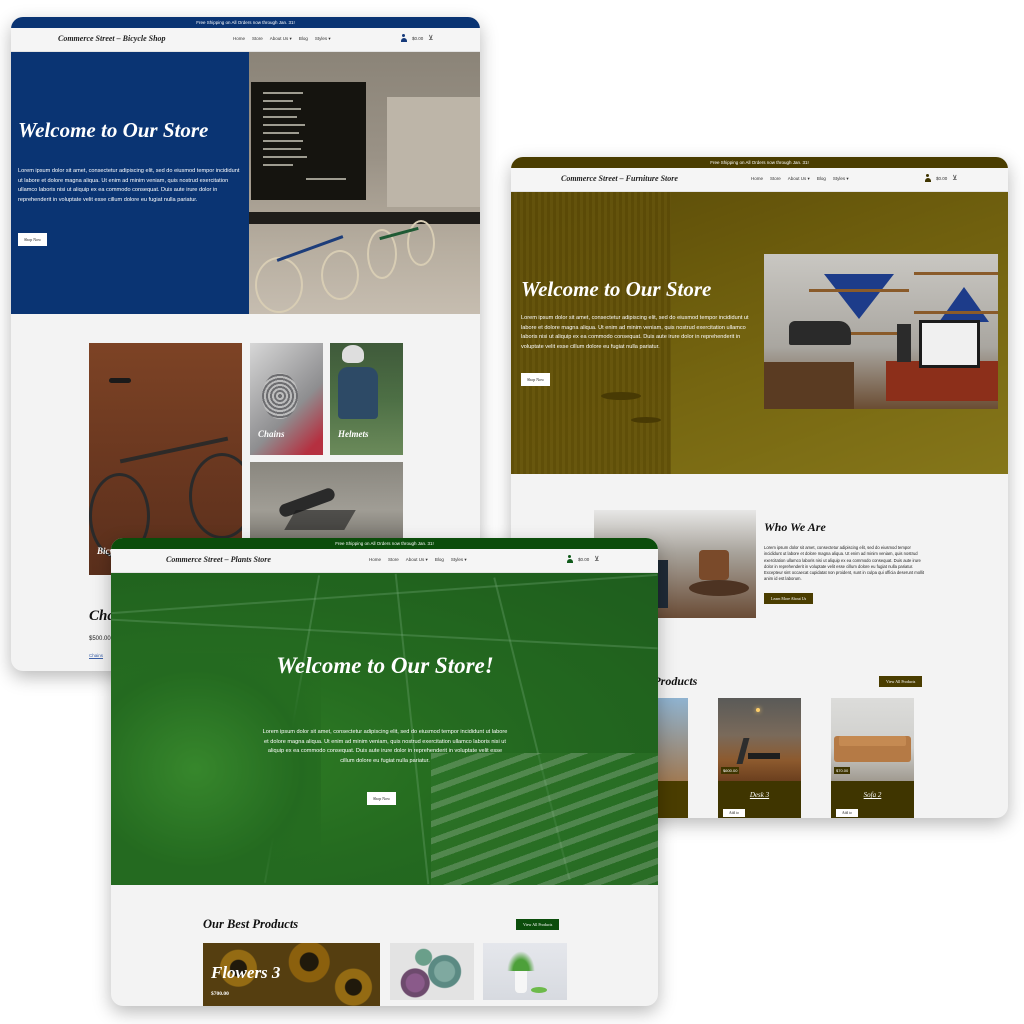  I want to click on category-label: Chains, so click(271, 434).